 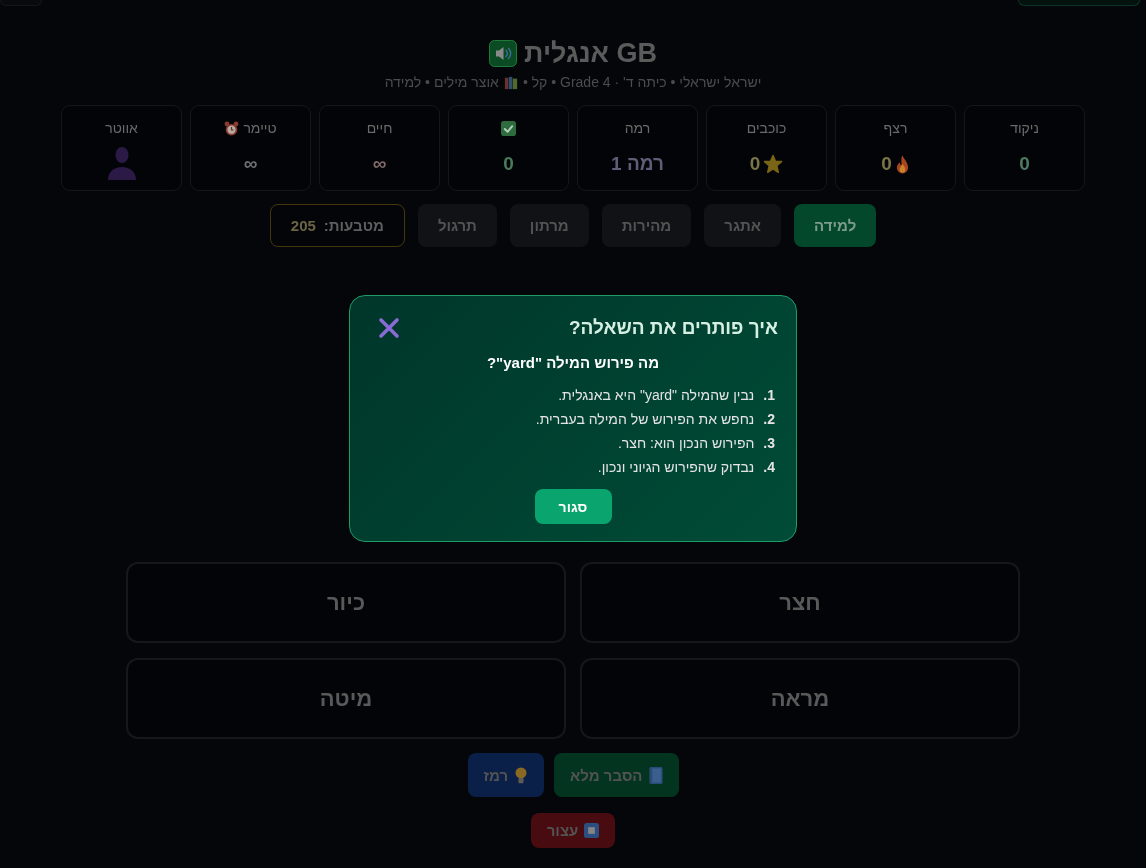 What do you see at coordinates (686, 443) in the screenshot?
I see `step-text: הפירוש הנכון הוא: חצר.` at bounding box center [686, 443].